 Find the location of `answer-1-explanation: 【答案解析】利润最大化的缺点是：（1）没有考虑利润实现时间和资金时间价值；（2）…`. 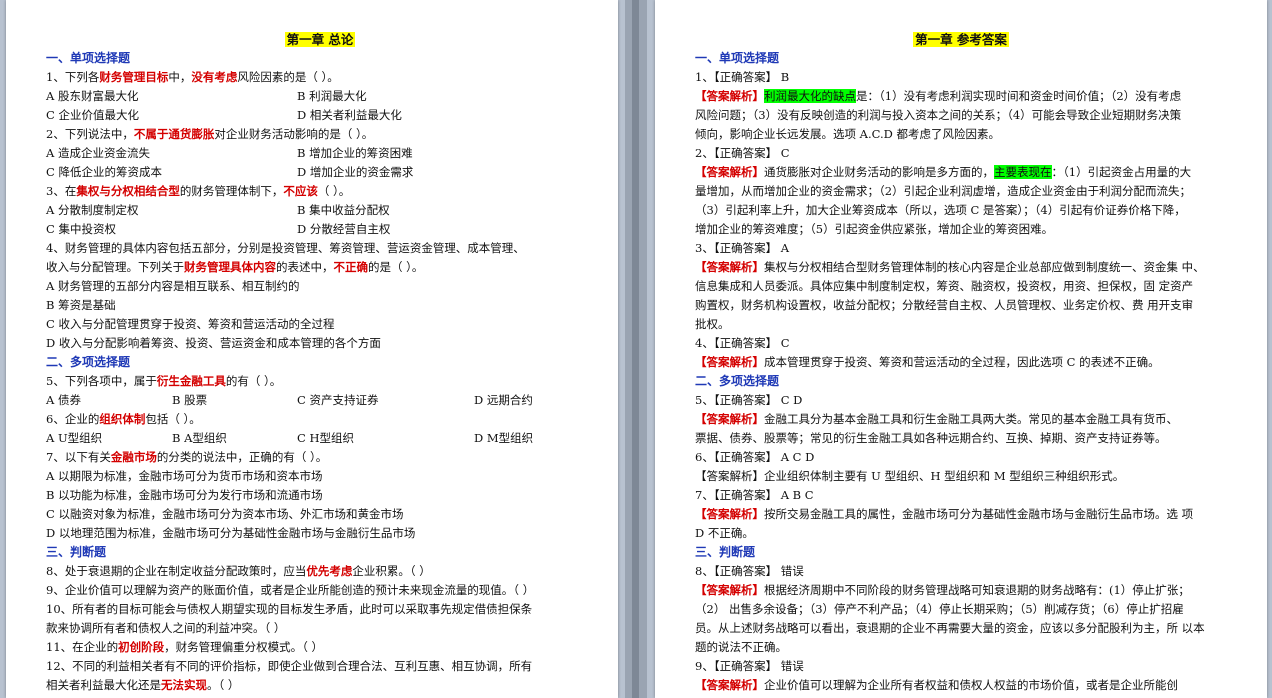

answer-1-explanation: 【答案解析】利润最大化的缺点是：（1）没有考虑利润实现时间和资金时间价值；（2）… is located at coordinates (938, 96).